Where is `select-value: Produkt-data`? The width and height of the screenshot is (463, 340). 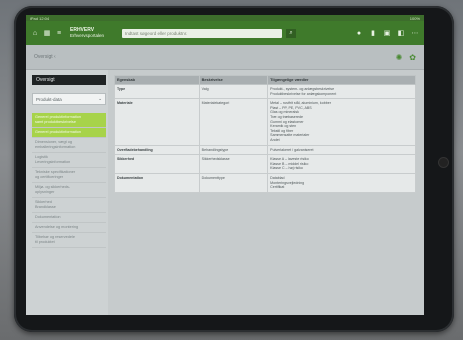
select-value: Produkt-data is located at coordinates (49, 99).